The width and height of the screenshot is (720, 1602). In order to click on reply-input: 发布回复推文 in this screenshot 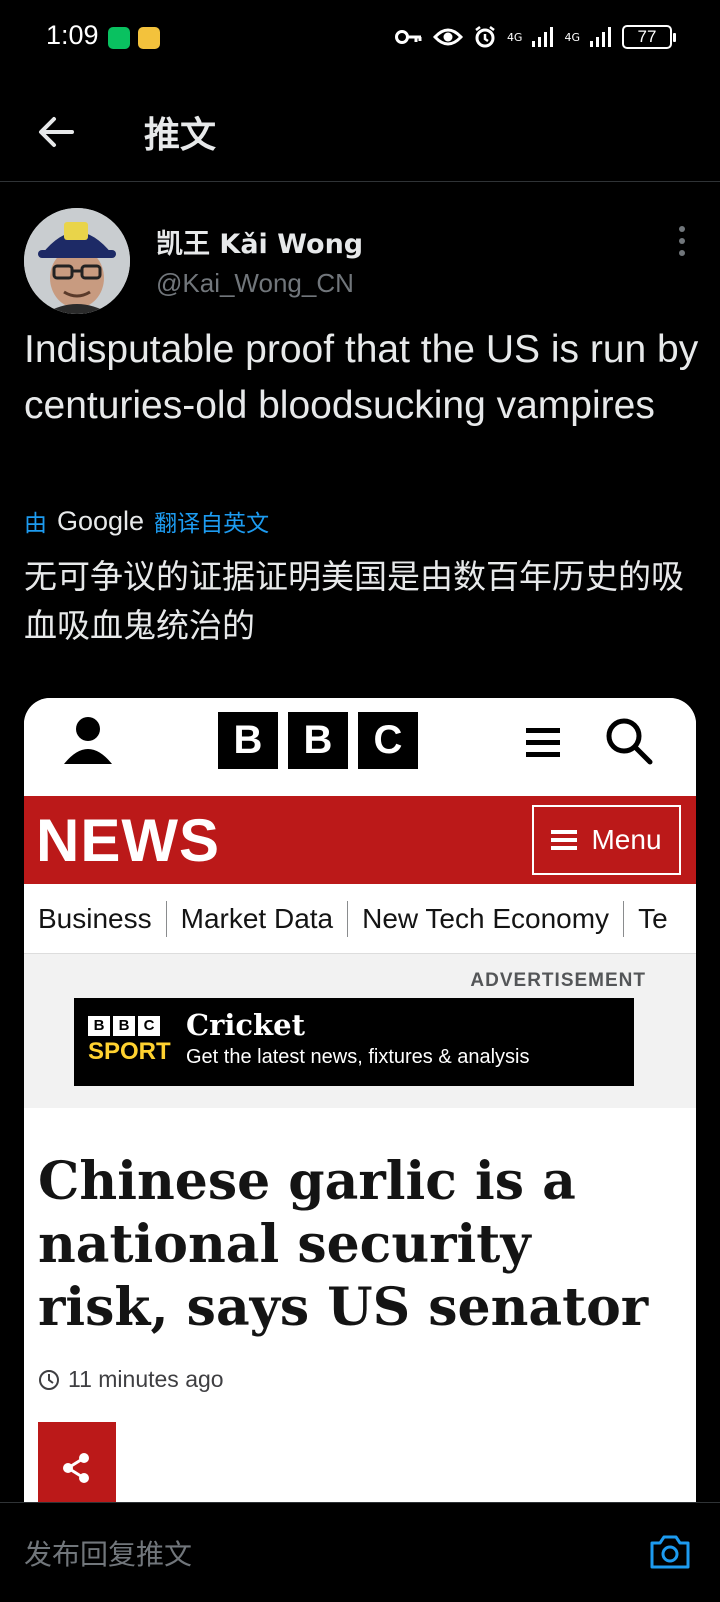, I will do `click(108, 1553)`.